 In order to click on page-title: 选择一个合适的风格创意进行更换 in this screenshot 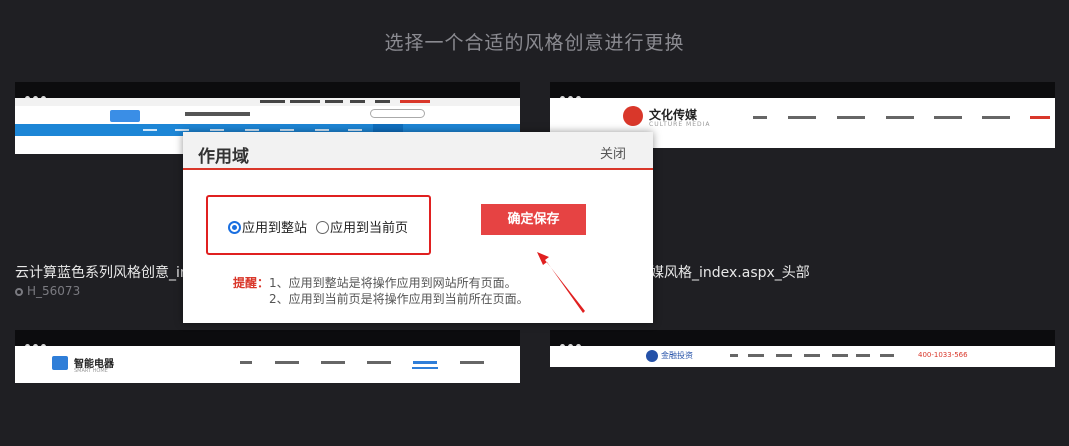, I will do `click(534, 43)`.